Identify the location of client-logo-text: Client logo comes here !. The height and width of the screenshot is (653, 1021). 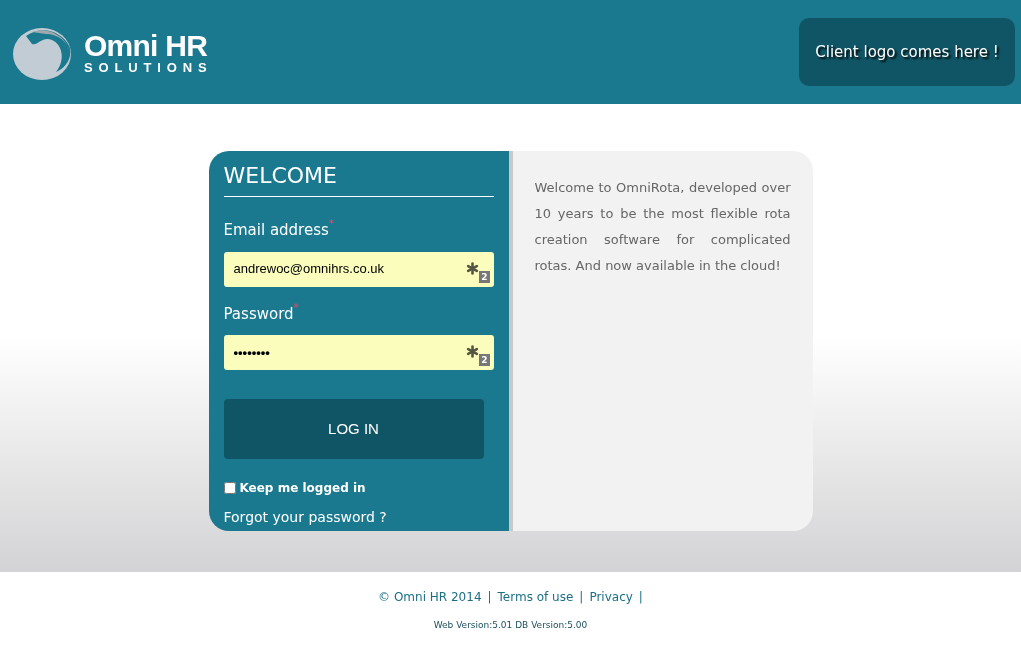
(907, 52).